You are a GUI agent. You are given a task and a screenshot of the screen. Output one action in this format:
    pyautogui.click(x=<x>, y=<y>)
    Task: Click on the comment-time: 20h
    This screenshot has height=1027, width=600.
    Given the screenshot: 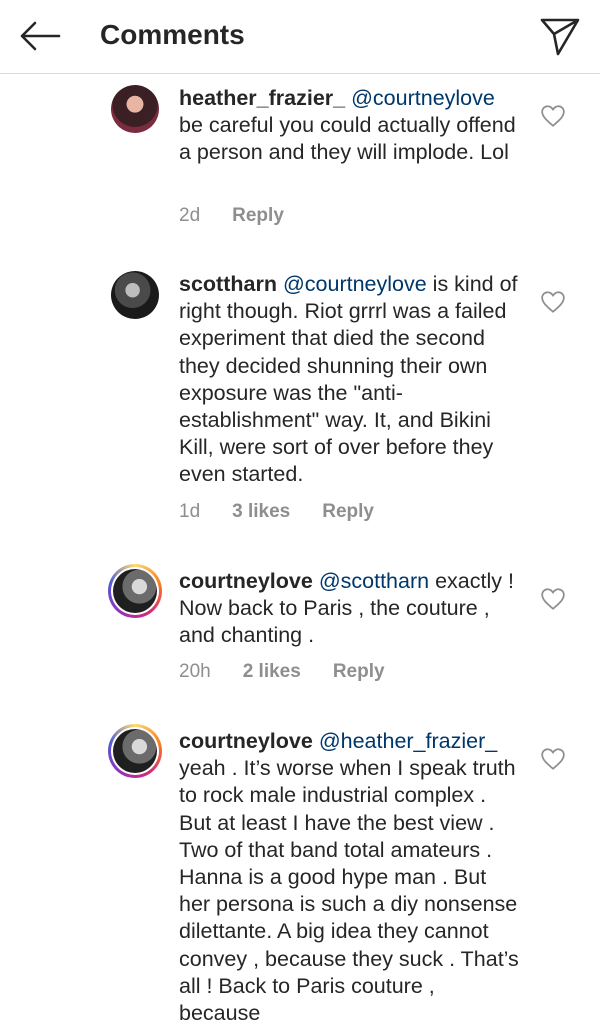 What is the action you would take?
    pyautogui.click(x=195, y=671)
    